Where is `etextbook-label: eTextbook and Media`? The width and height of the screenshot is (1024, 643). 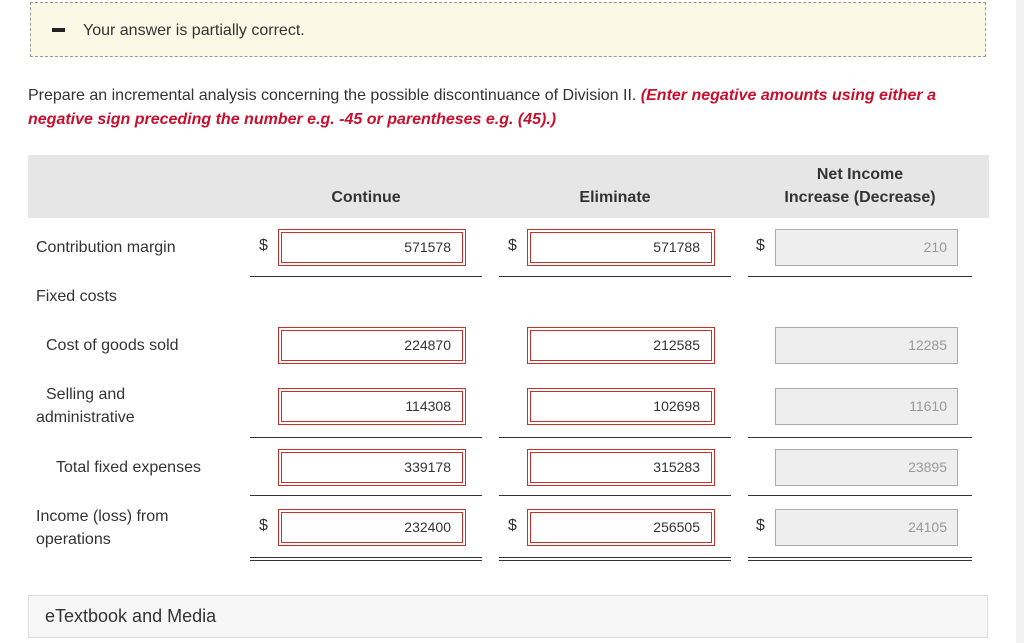
etextbook-label: eTextbook and Media is located at coordinates (131, 616).